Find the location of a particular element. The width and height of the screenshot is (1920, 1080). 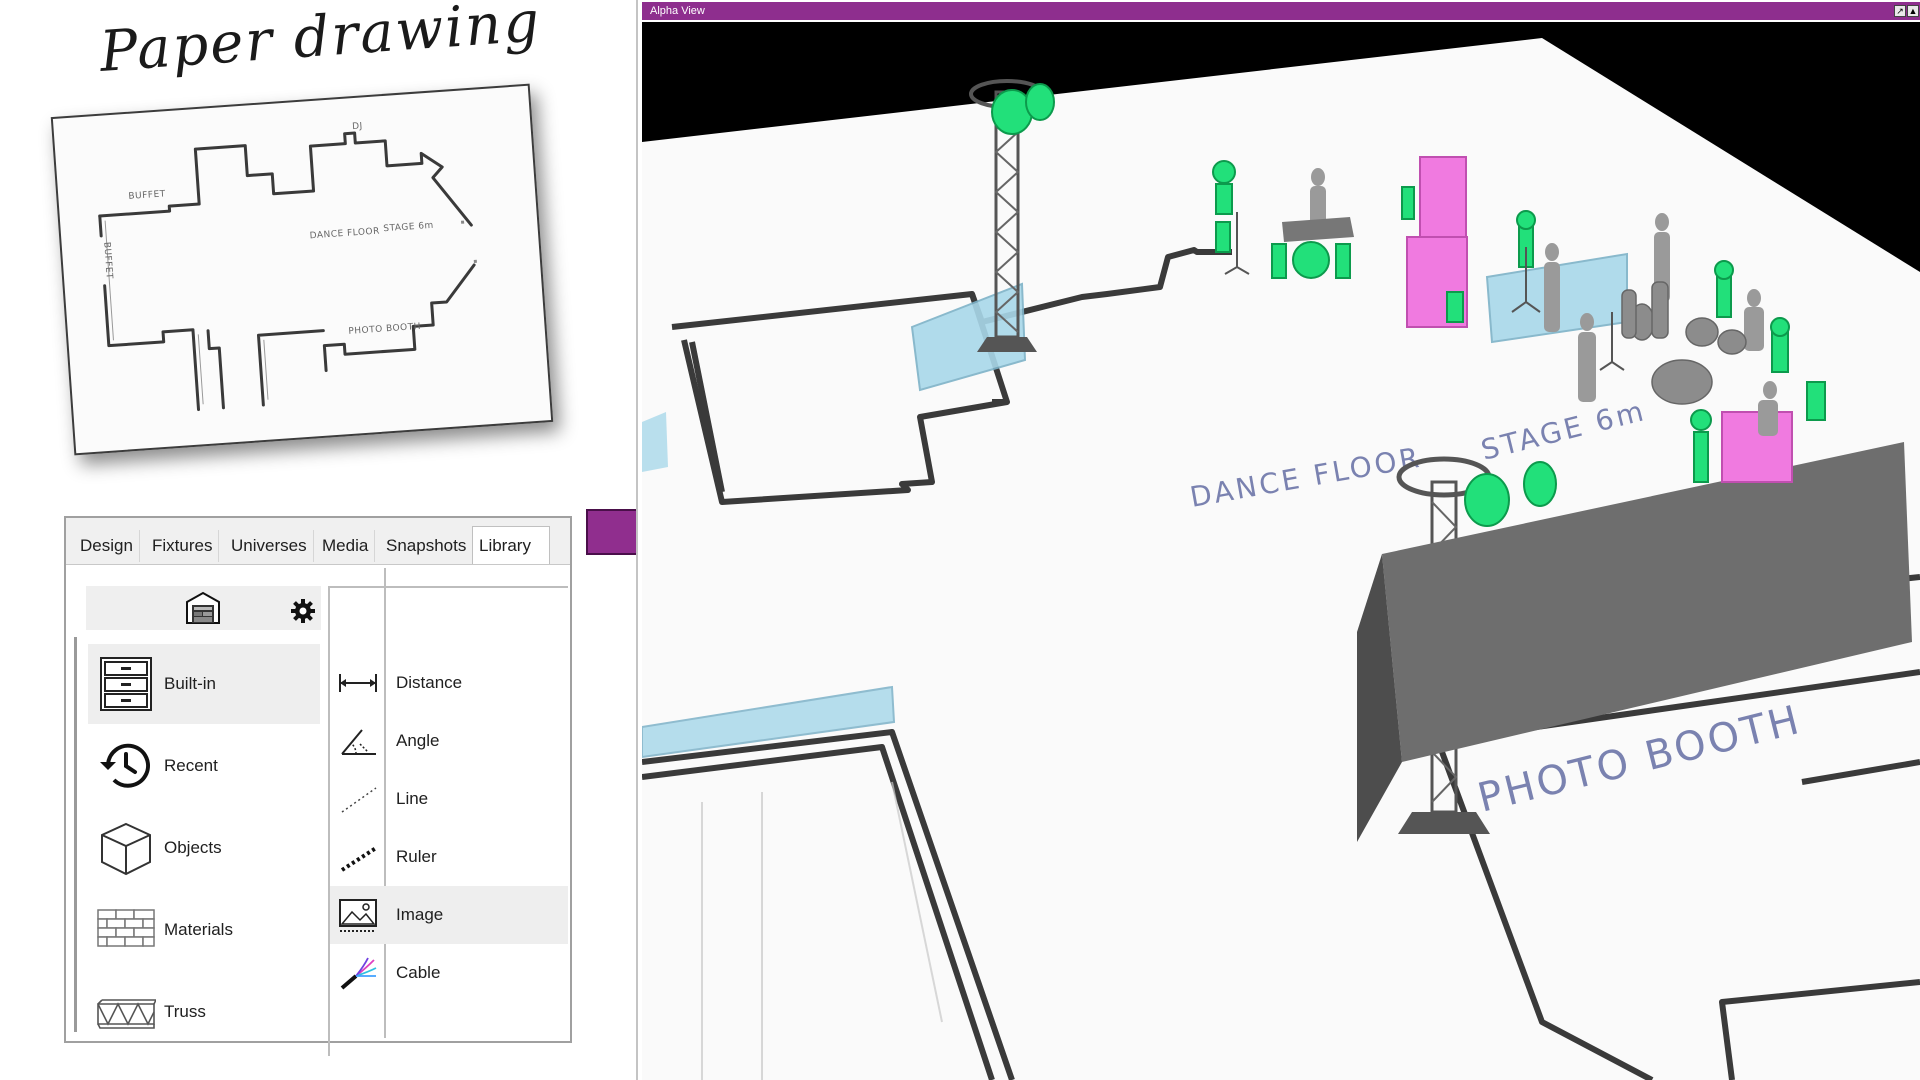

library-item-materials: Materials is located at coordinates (204, 930).